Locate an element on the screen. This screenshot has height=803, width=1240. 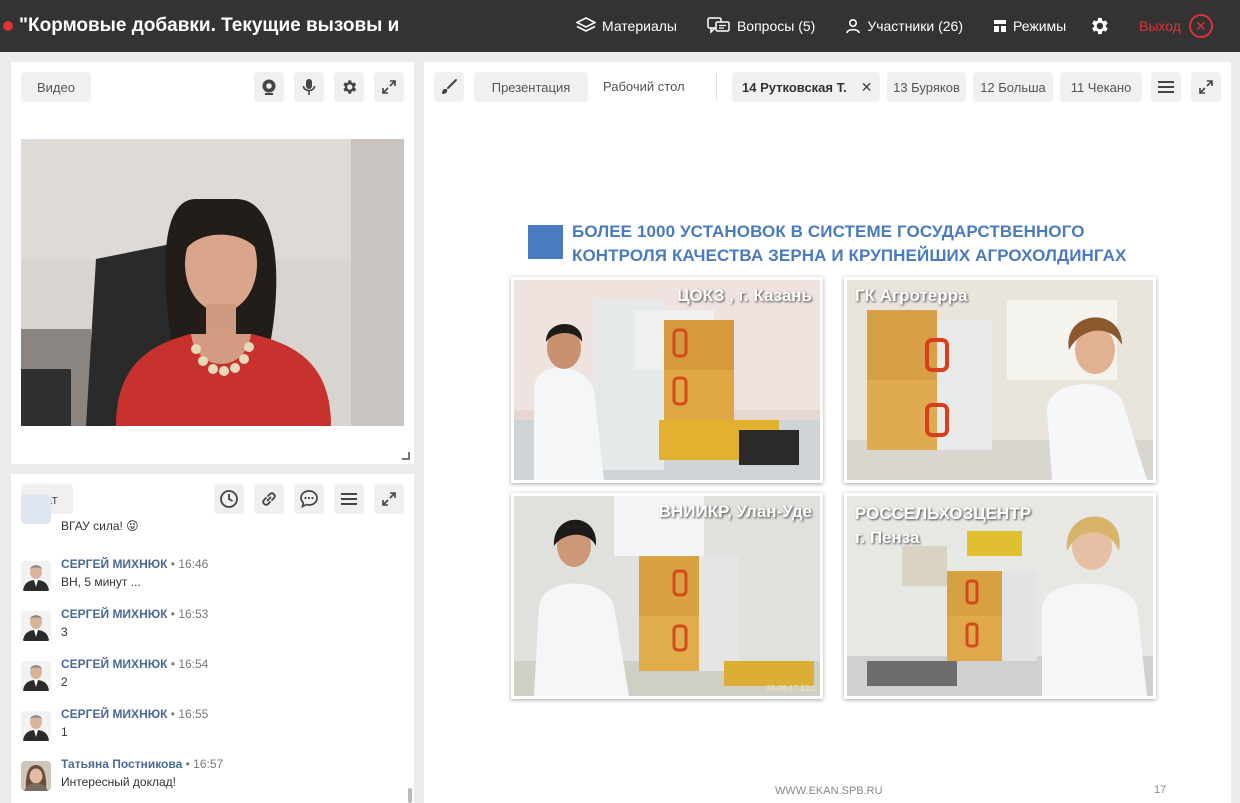
speaker-video-image is located at coordinates (212, 282).